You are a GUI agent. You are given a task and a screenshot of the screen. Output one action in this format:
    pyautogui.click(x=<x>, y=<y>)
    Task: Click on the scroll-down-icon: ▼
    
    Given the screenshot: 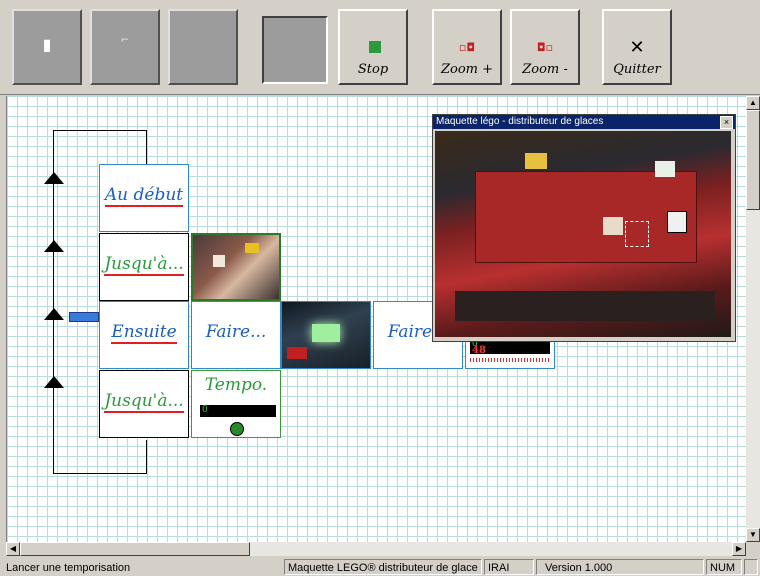 What is the action you would take?
    pyautogui.click(x=753, y=535)
    